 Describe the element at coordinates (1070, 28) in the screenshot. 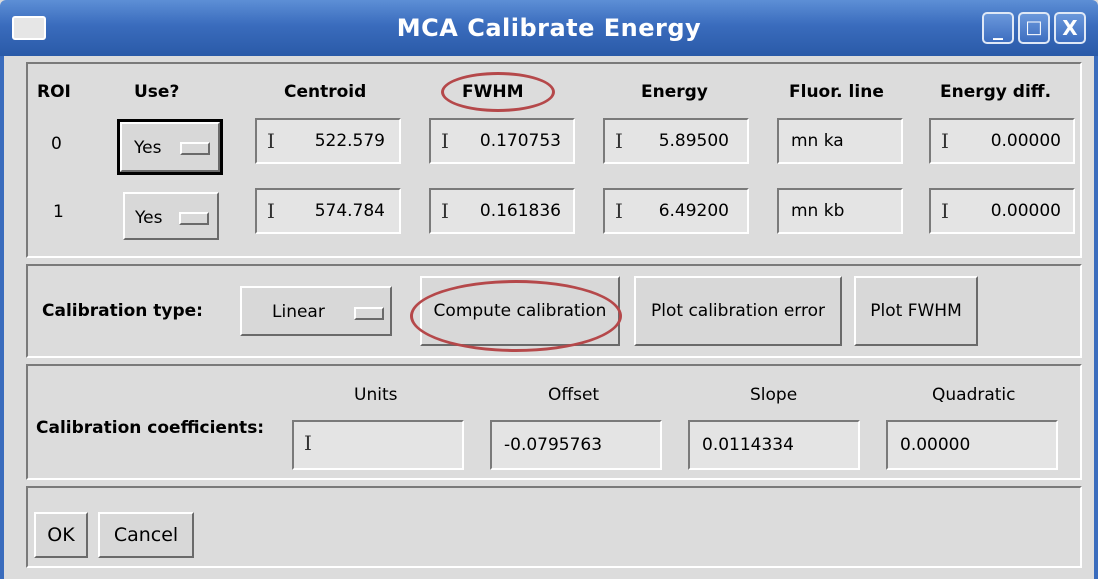

I see `close-icon: X` at that location.